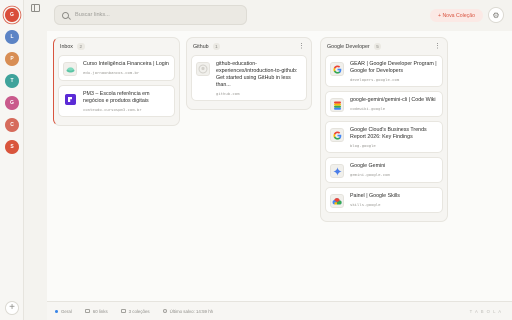 The width and height of the screenshot is (512, 320). Describe the element at coordinates (384, 46) in the screenshot. I see `collection-header: Google Developer 5 ⋮` at that location.